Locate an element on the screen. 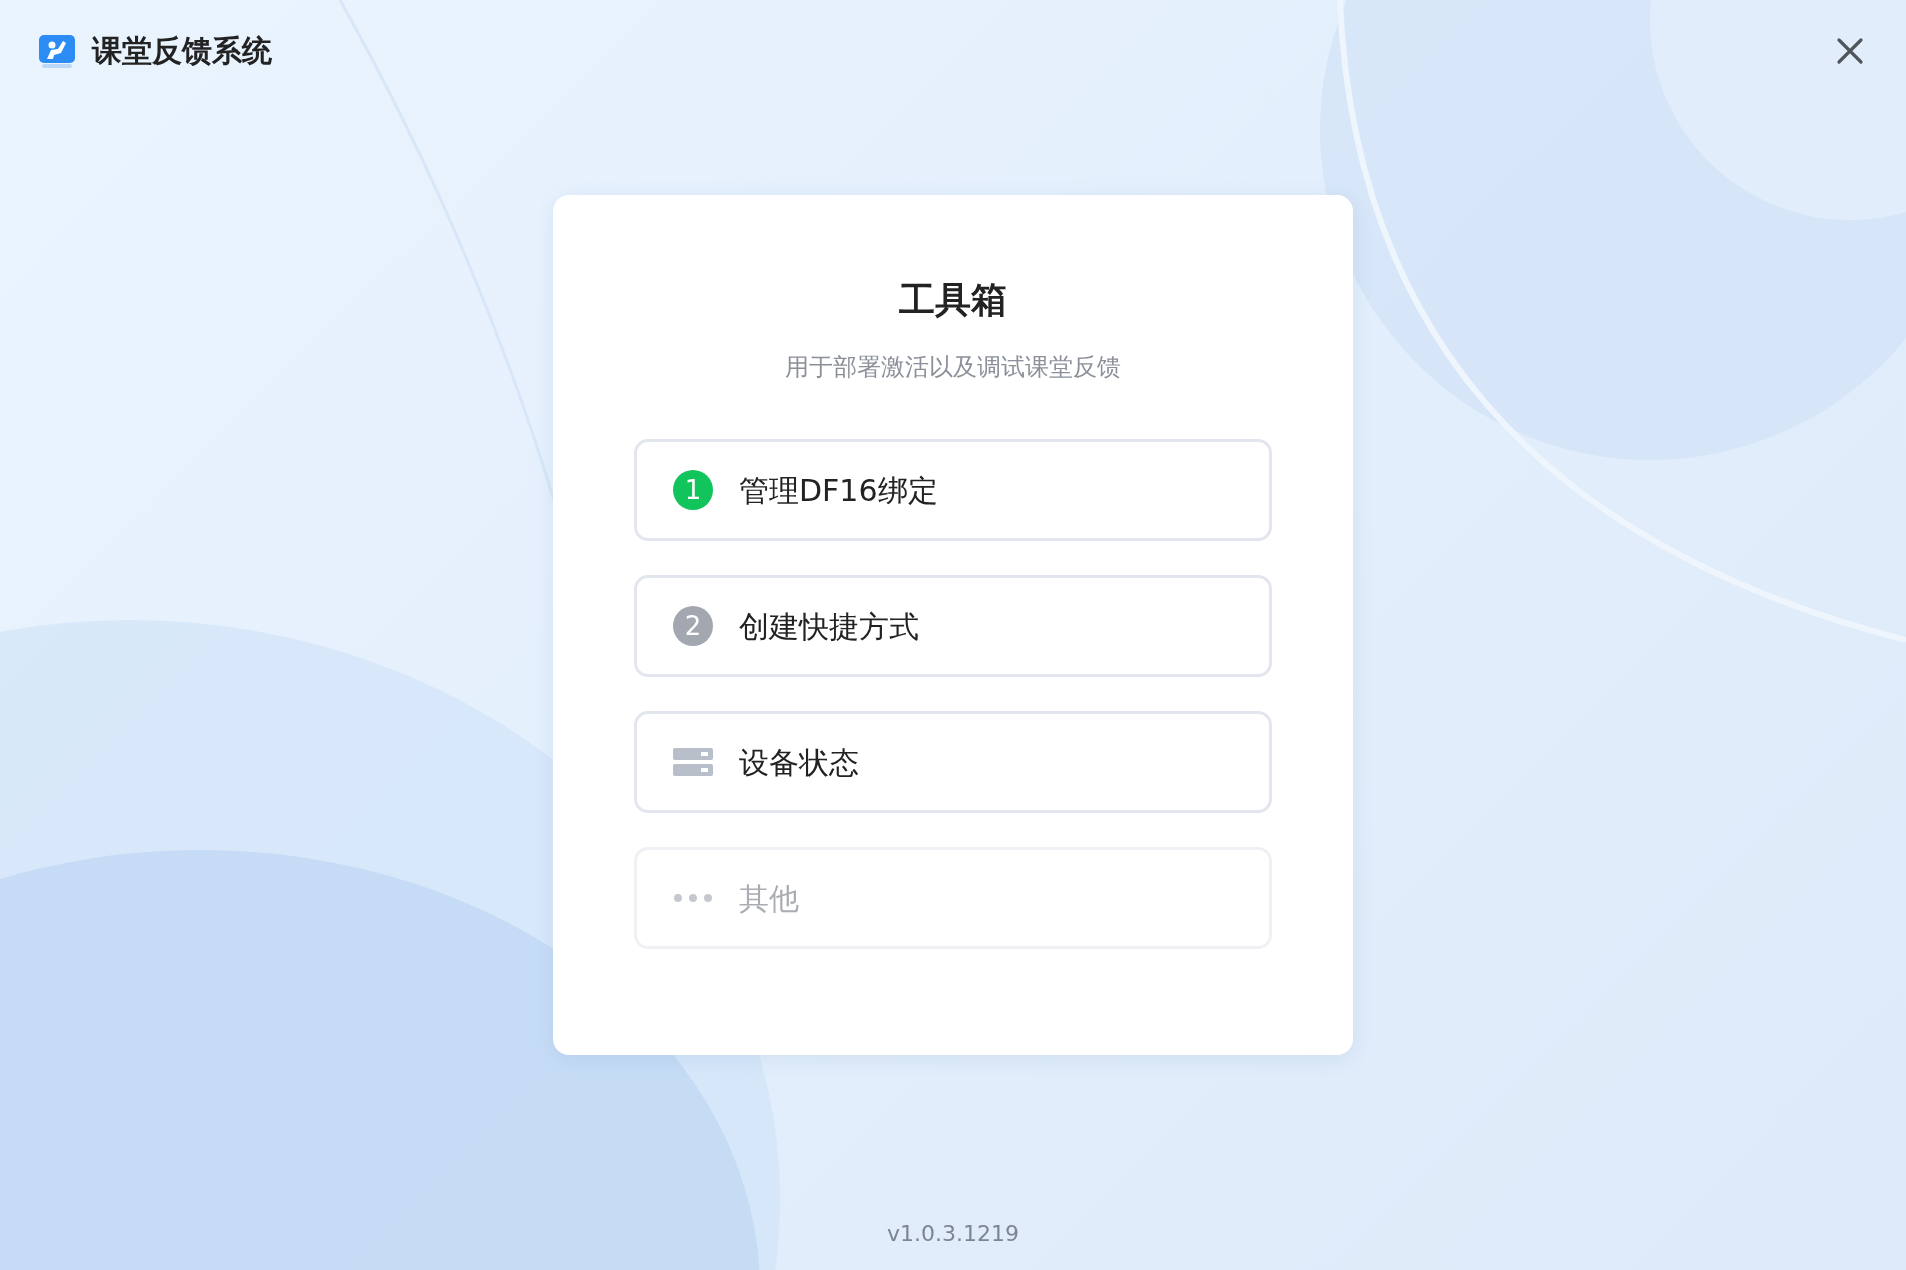 The image size is (1906, 1270). toolbox-item: 设备状态 is located at coordinates (953, 762).